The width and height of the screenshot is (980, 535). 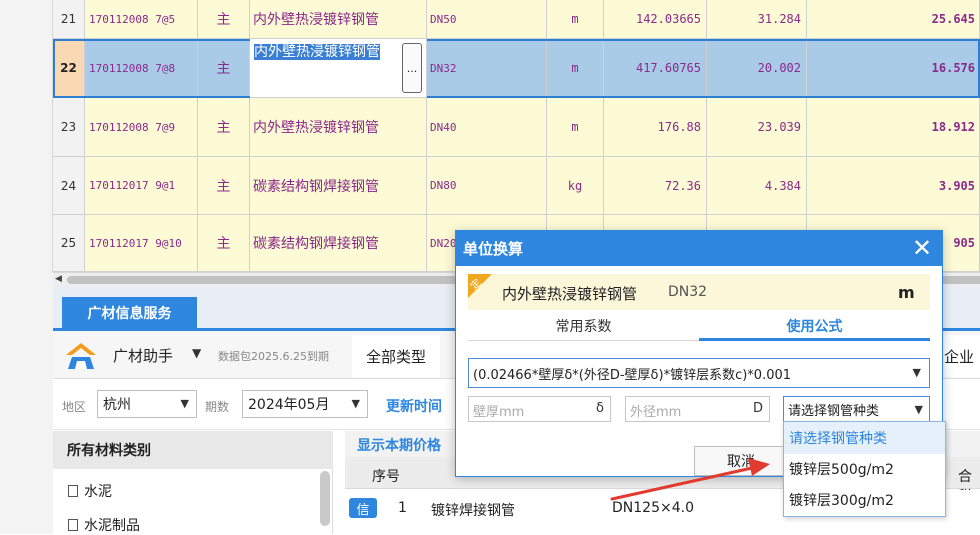 I want to click on material-price: 4.384, so click(x=757, y=186).